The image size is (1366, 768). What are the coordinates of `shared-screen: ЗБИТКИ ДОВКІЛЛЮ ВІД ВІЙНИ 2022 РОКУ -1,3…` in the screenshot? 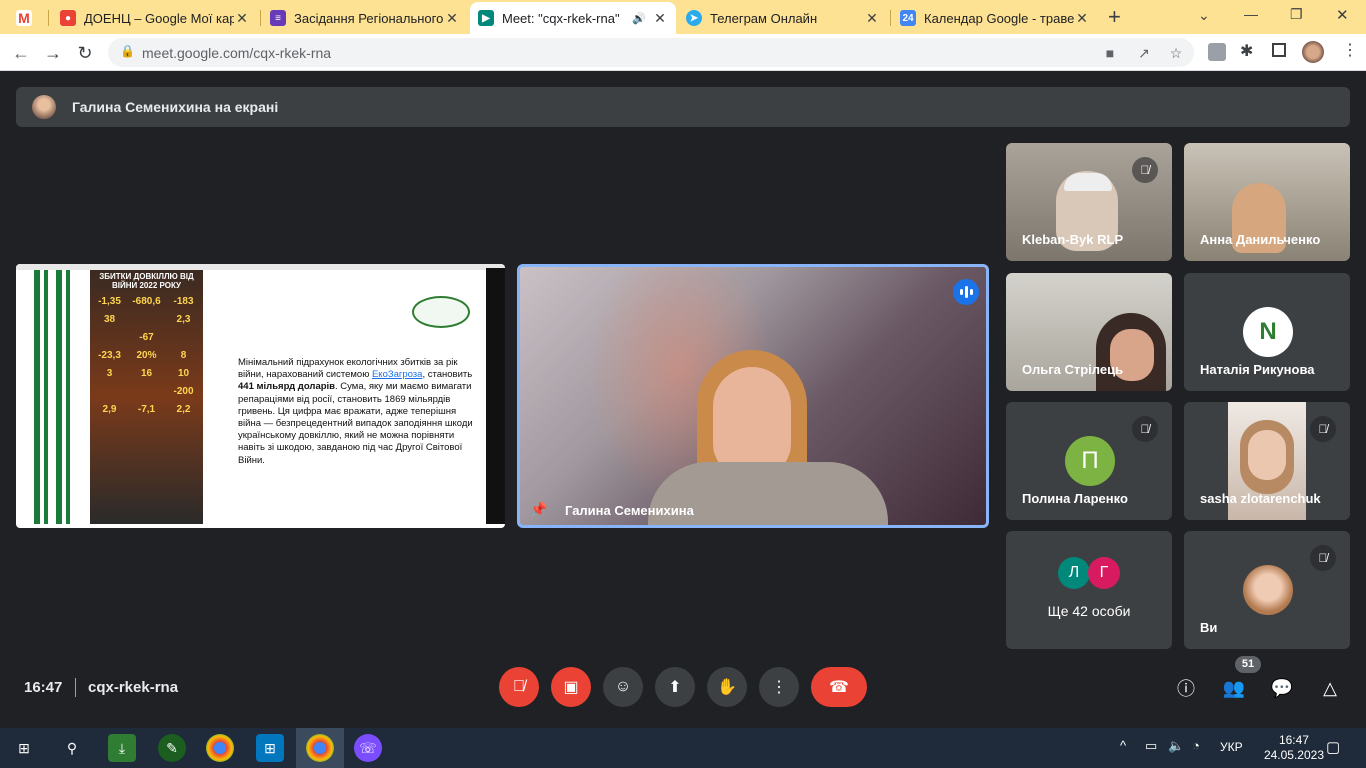 It's located at (260, 396).